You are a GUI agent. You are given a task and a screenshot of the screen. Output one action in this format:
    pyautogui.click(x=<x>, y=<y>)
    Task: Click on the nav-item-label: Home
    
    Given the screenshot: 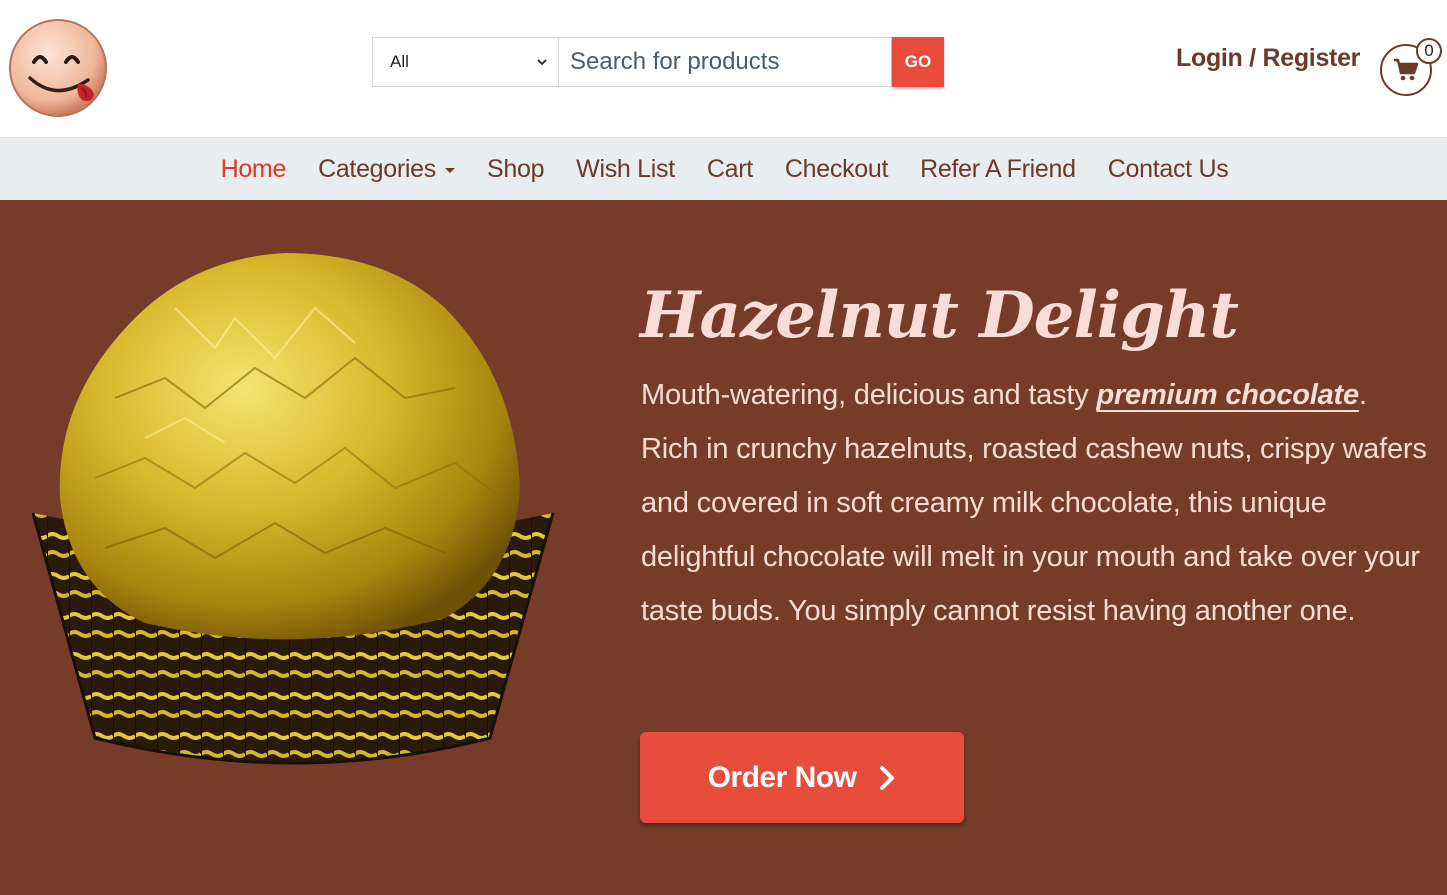 What is the action you would take?
    pyautogui.click(x=253, y=168)
    